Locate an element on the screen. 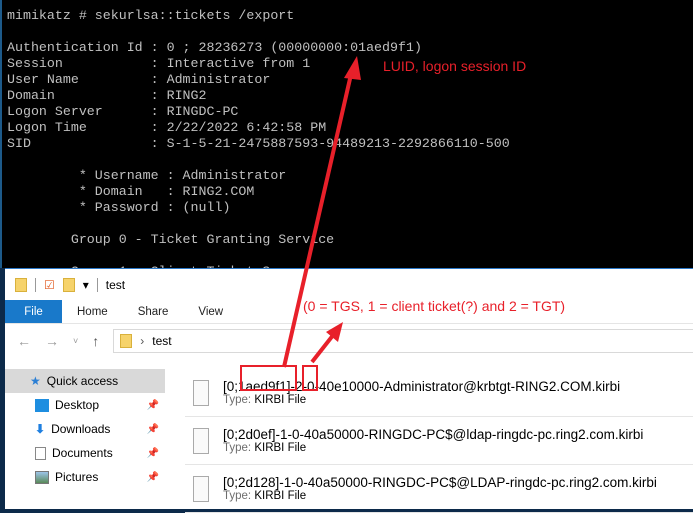 The height and width of the screenshot is (513, 693). luid-arrowhead is located at coordinates (352, 68).